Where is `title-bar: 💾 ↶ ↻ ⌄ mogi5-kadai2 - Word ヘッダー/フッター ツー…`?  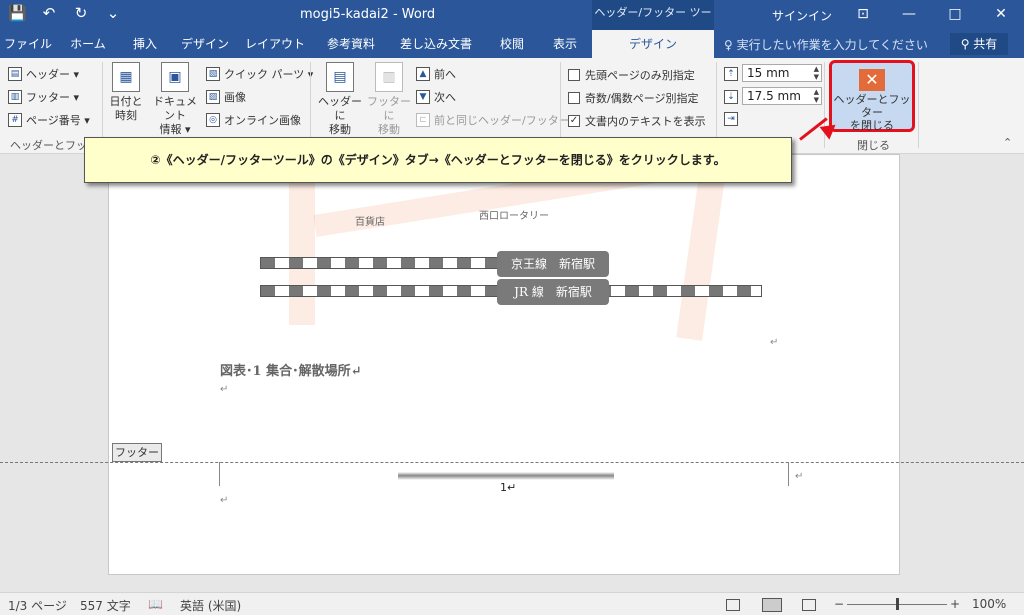
title-bar: 💾 ↶ ↻ ⌄ mogi5-kadai2 - Word ヘッダー/フッター ツー… is located at coordinates (512, 22).